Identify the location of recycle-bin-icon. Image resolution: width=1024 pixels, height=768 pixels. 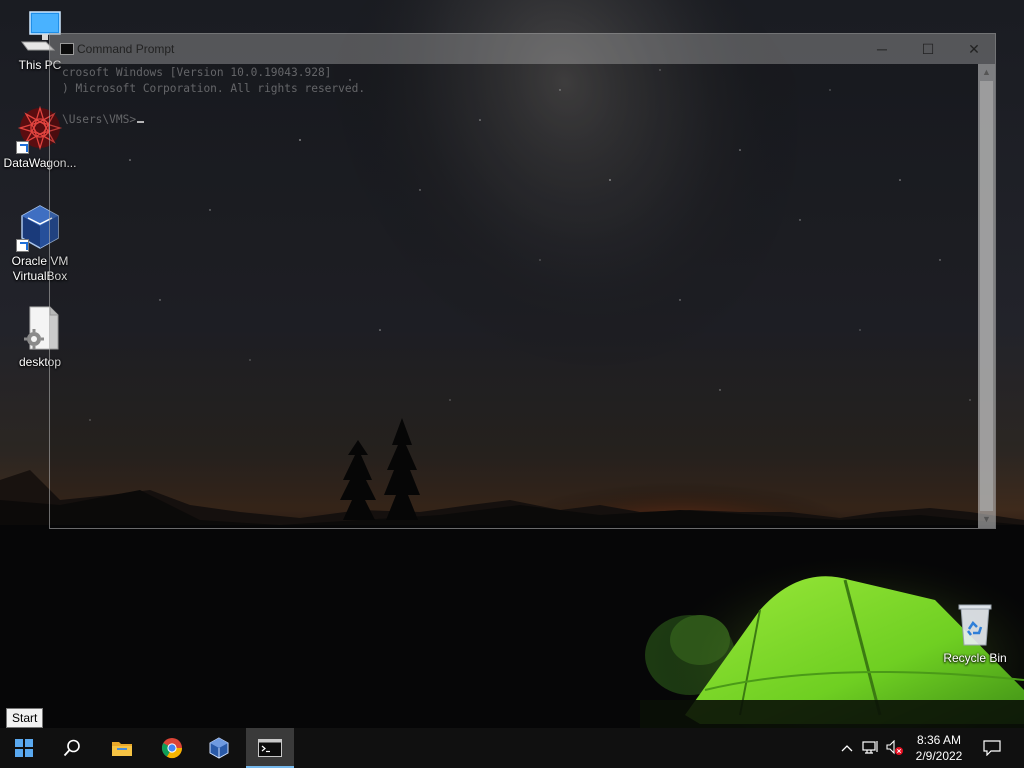
(975, 625).